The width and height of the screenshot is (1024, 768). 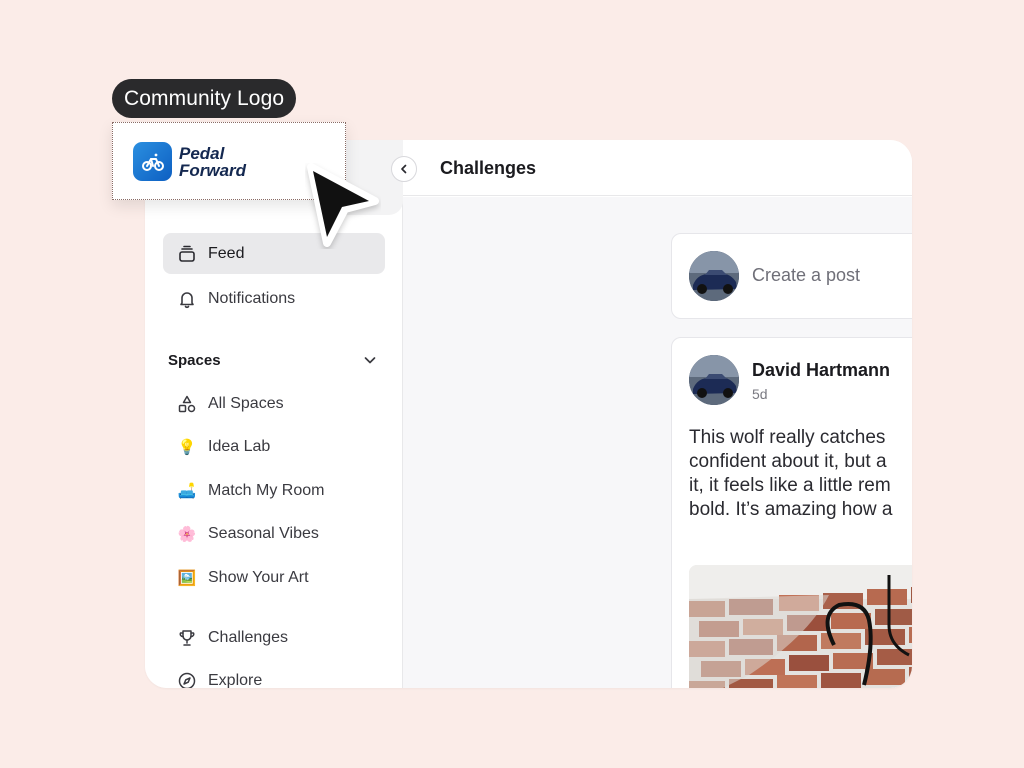 What do you see at coordinates (274, 578) in the screenshot?
I see `sidebar-item-show-your-art: 🖼️ Show Your Art` at bounding box center [274, 578].